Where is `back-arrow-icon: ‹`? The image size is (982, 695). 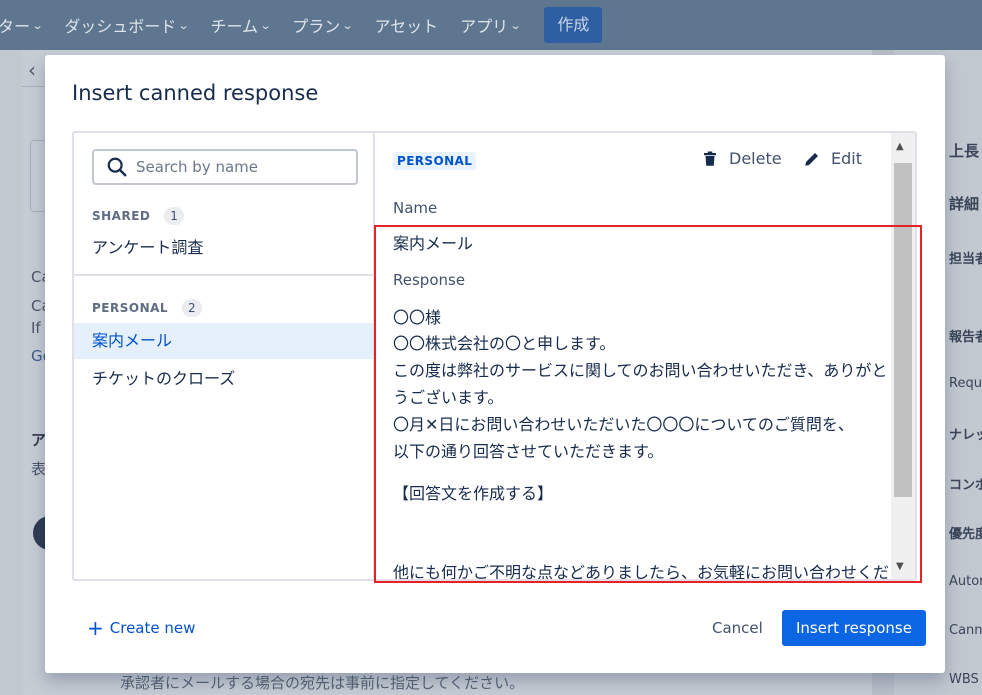
back-arrow-icon: ‹ is located at coordinates (32, 70).